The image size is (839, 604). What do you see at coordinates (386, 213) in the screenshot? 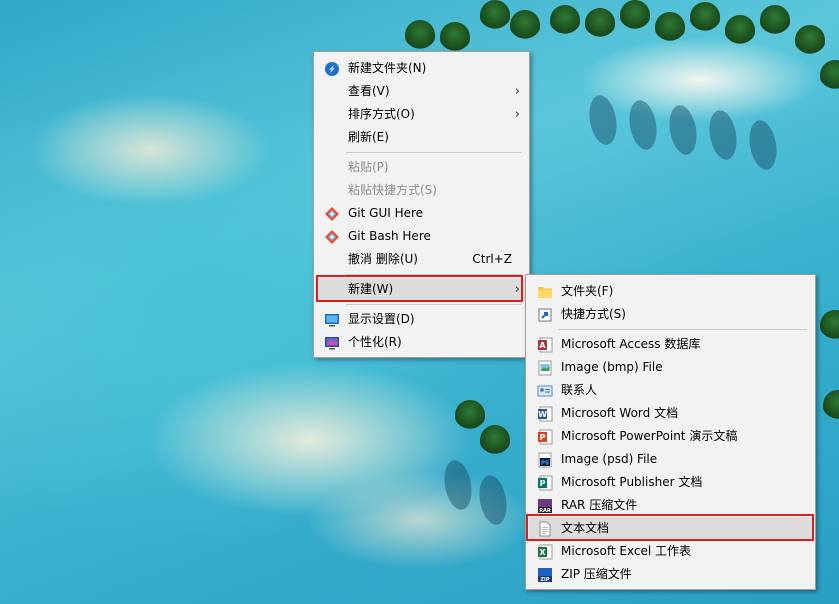
I see `menu-item-label: Git GUI Here` at bounding box center [386, 213].